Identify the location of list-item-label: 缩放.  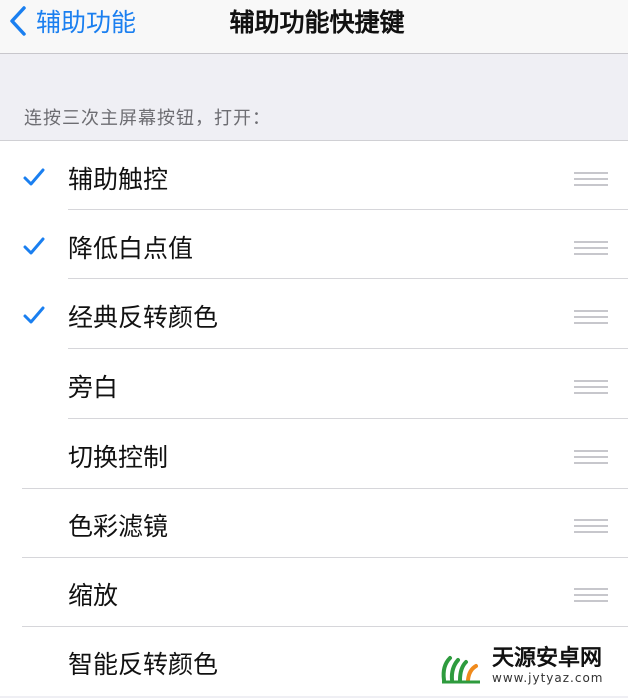
(93, 595).